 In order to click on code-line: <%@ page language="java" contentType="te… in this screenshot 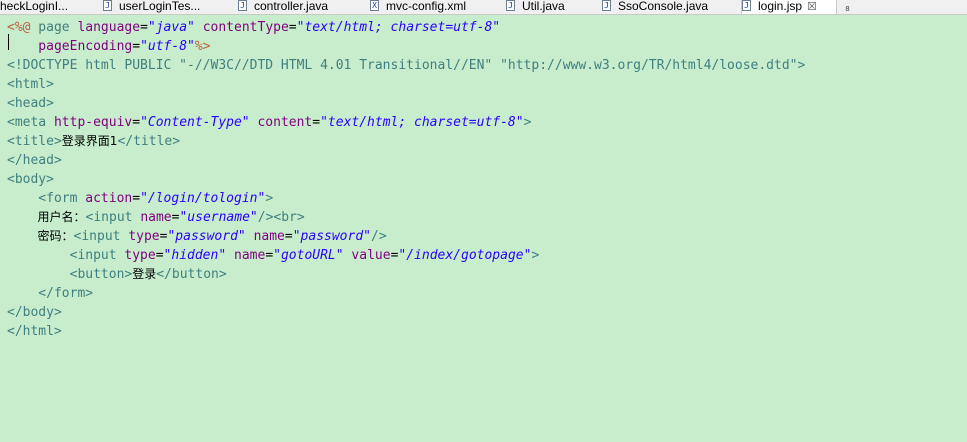, I will do `click(254, 27)`.